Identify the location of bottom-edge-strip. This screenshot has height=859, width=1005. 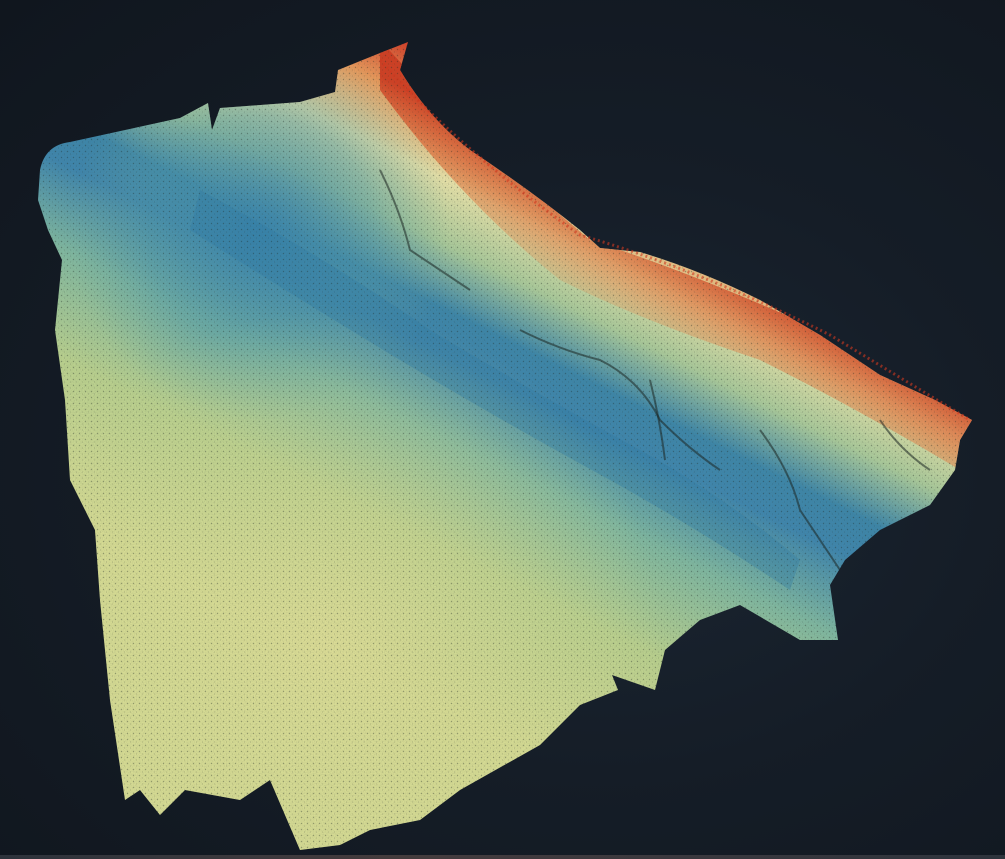
(502, 857).